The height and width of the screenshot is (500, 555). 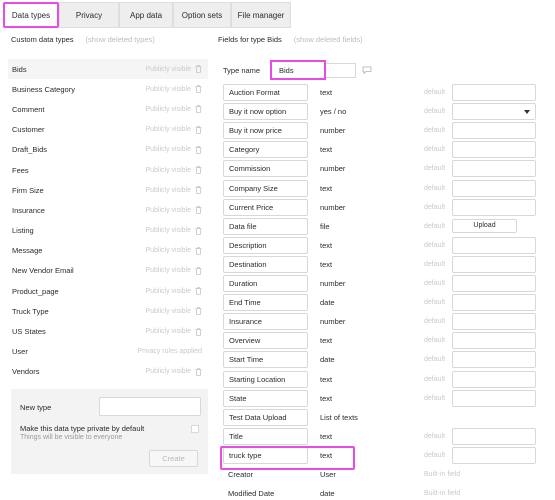 What do you see at coordinates (108, 291) in the screenshot?
I see `type-row: Product_page Publicly visible` at bounding box center [108, 291].